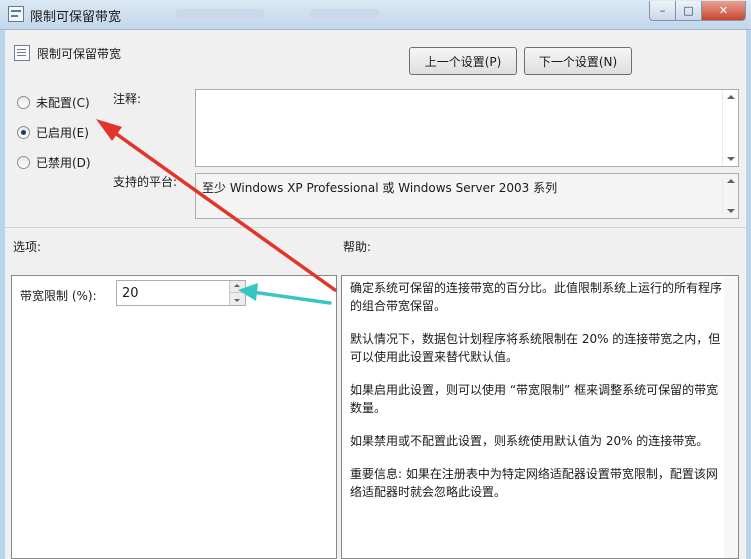 Image resolution: width=751 pixels, height=559 pixels. What do you see at coordinates (463, 61) in the screenshot?
I see `previous-setting-button: 上一个设置(P)` at bounding box center [463, 61].